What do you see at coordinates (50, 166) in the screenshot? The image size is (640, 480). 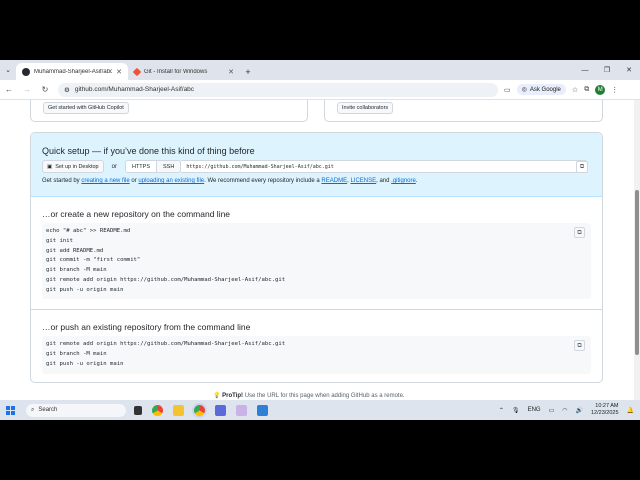 I see `desktop-icon: ▣` at bounding box center [50, 166].